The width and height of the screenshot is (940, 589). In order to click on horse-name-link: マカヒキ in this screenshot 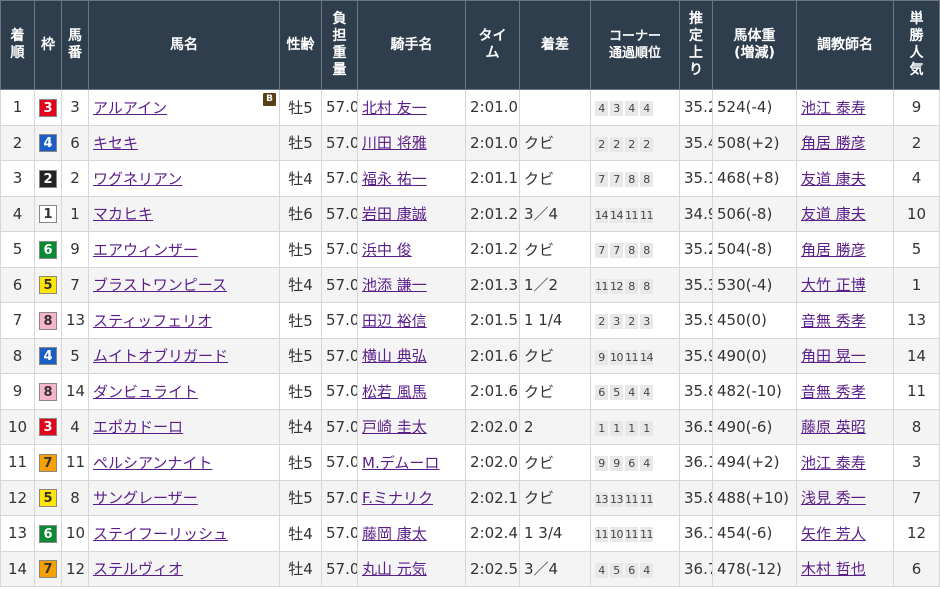, I will do `click(123, 214)`.